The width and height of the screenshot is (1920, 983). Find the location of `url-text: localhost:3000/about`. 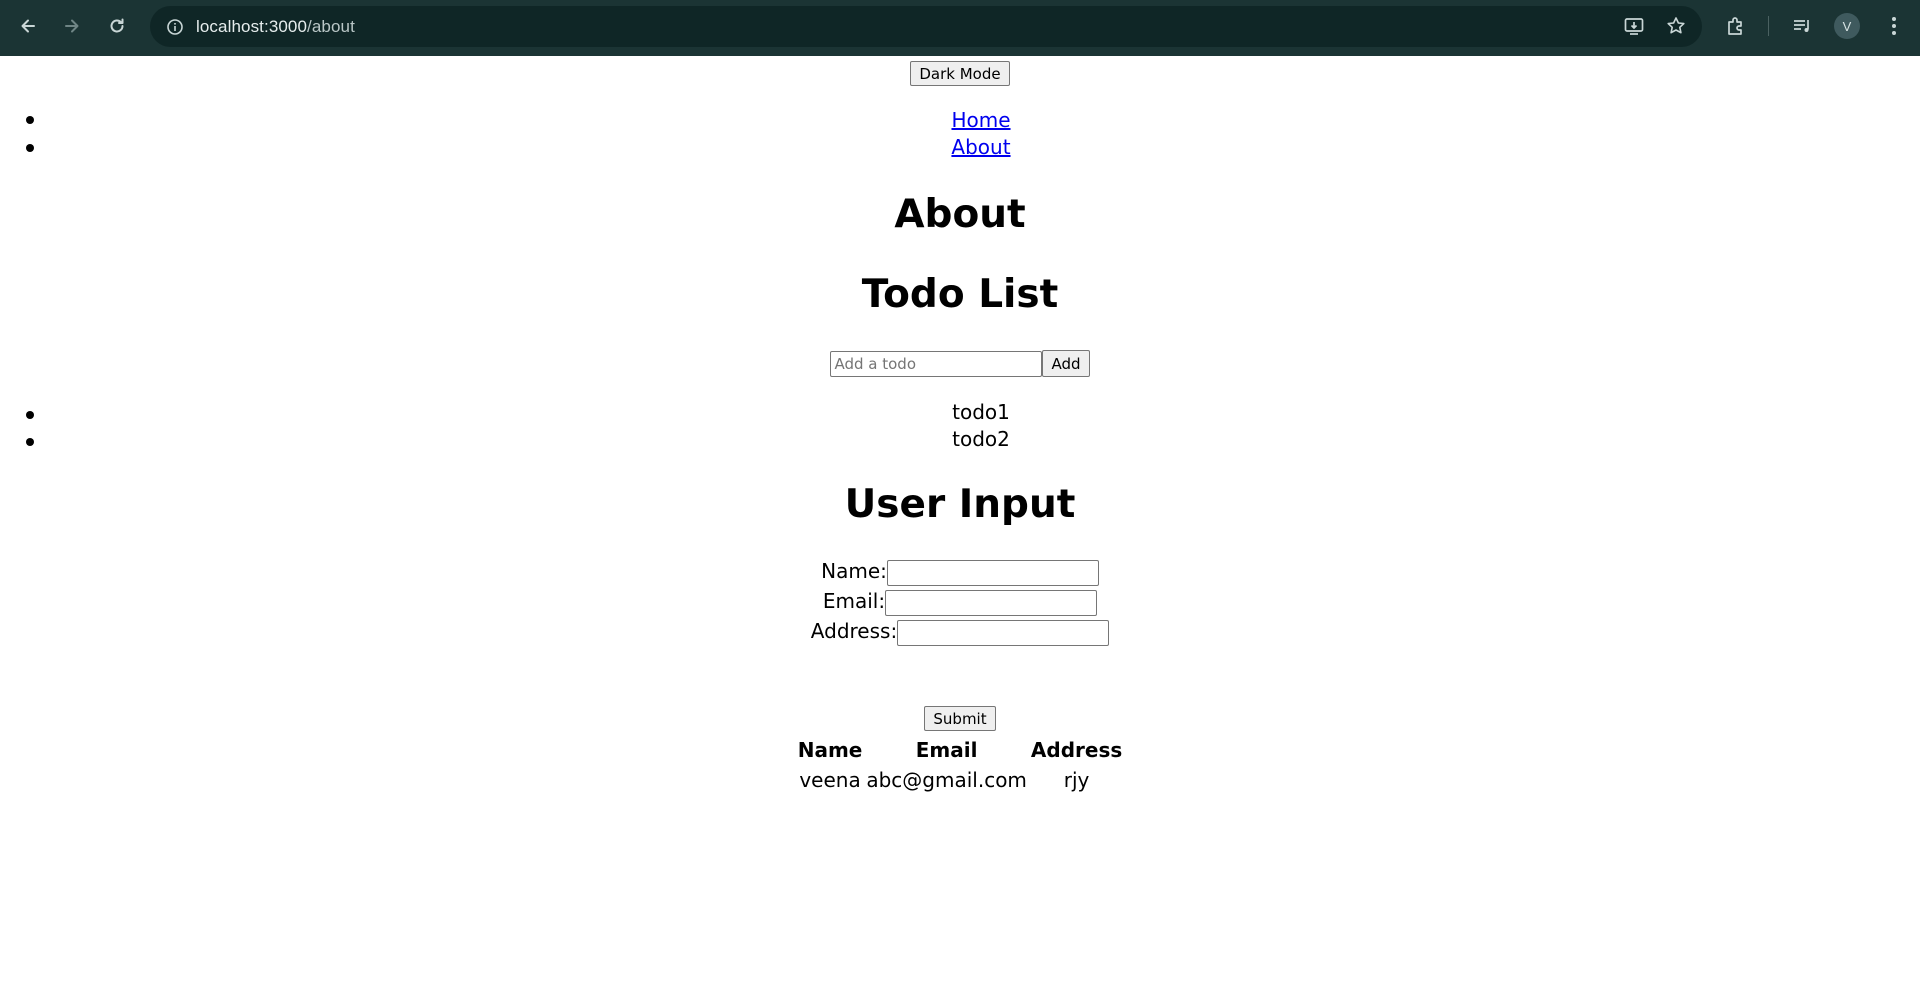

url-text: localhost:3000/about is located at coordinates (275, 27).